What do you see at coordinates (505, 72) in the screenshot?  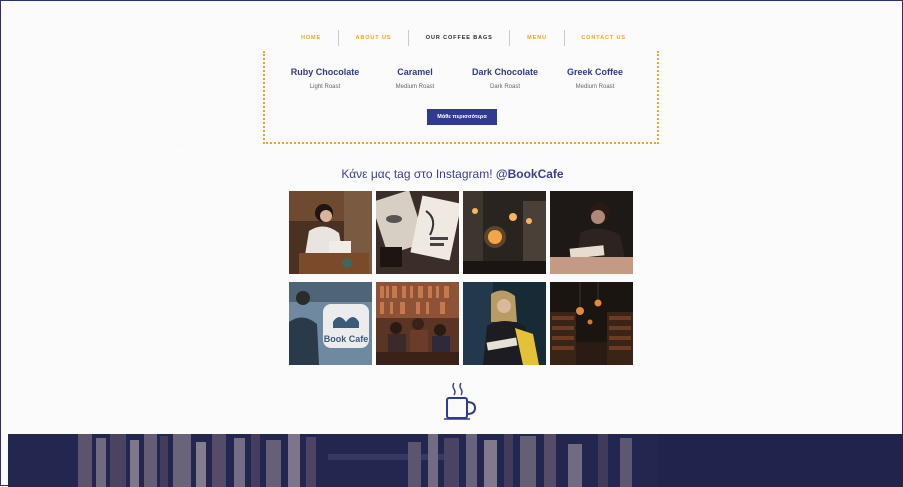 I see `coffee-name: Dark Chocolate` at bounding box center [505, 72].